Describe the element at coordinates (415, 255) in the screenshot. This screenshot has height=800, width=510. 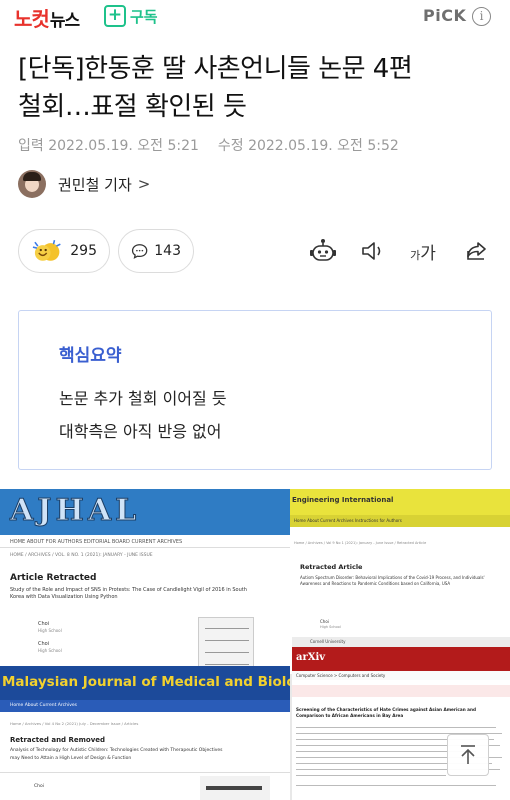
I see `font-small-glyph: 가` at that location.